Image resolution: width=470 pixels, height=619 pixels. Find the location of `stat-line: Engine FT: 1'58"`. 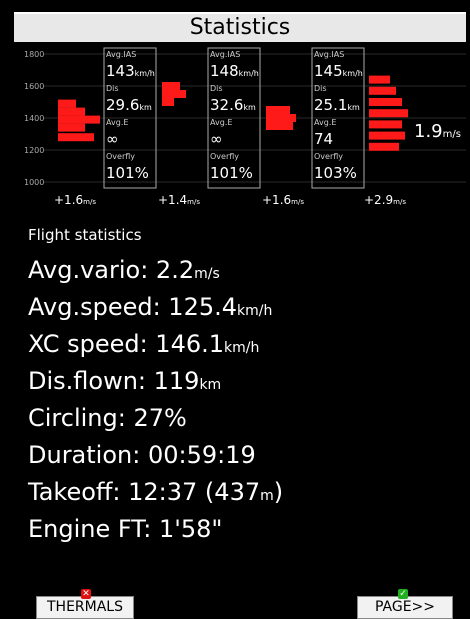

stat-line: Engine FT: 1'58" is located at coordinates (125, 529).